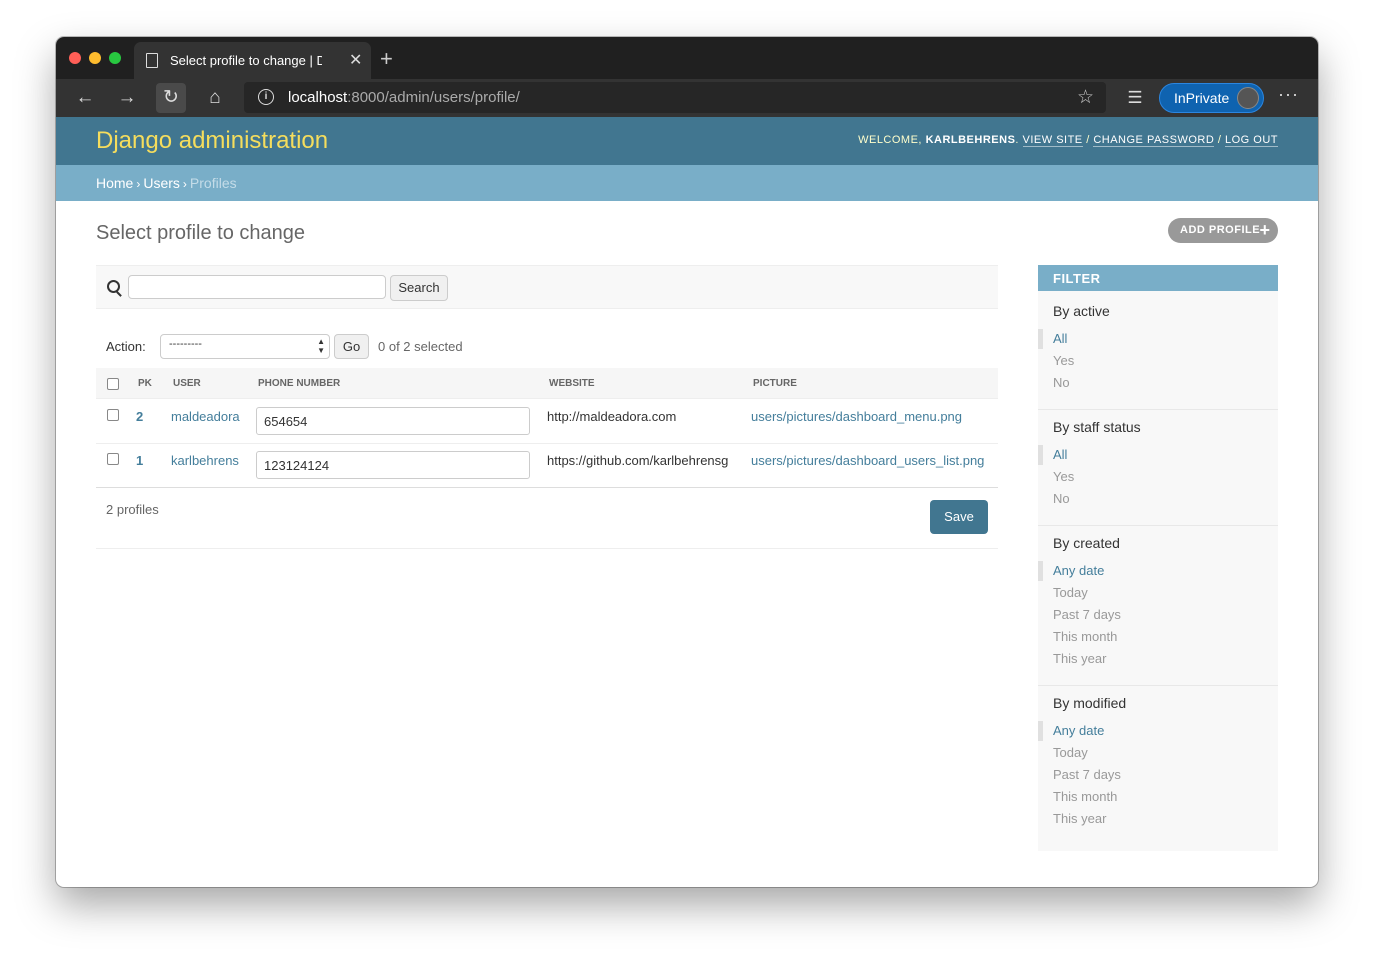 The height and width of the screenshot is (962, 1374). I want to click on phone-number-input: 123124124, so click(393, 465).